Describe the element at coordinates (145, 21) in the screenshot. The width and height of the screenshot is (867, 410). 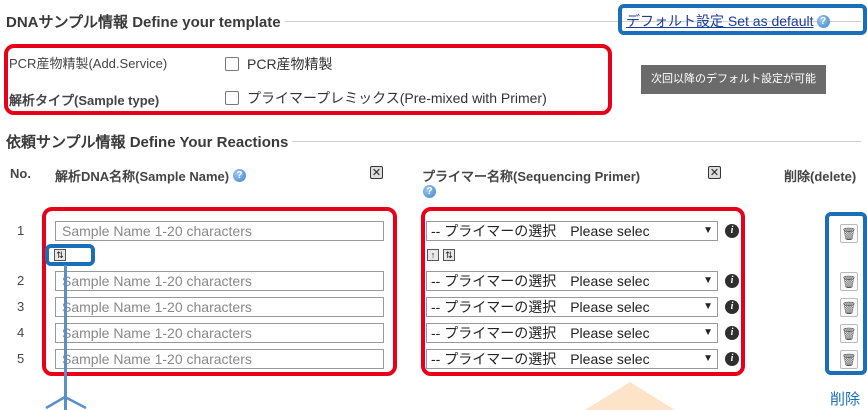
I see `template-section-title: DNAサンプル情報 Define your template` at that location.